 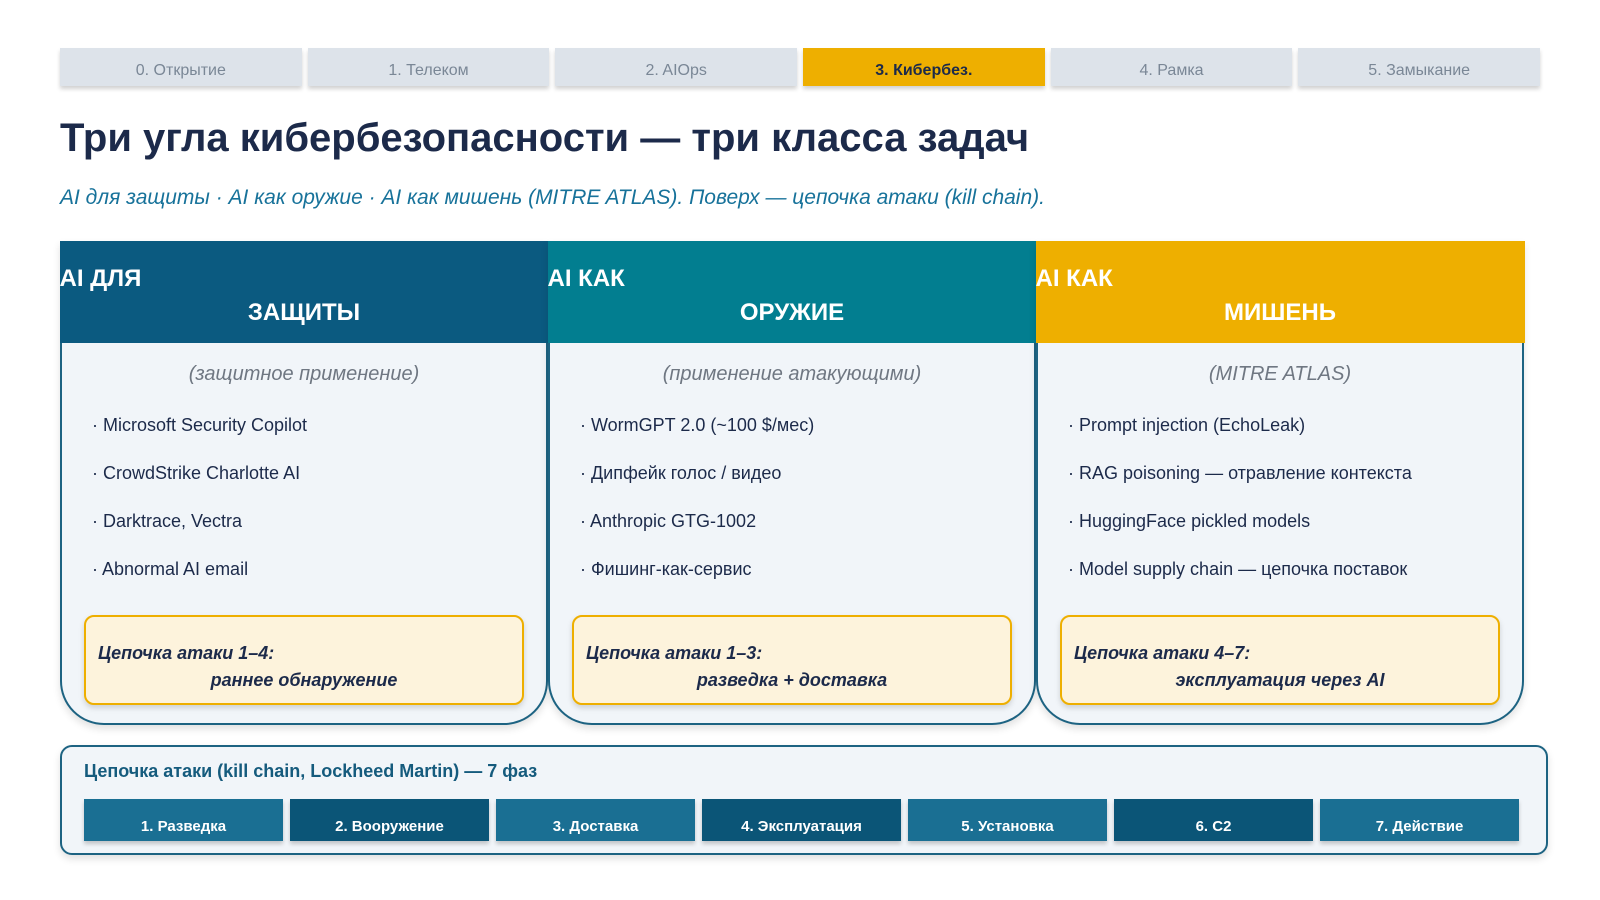 I want to click on phase-c2: 6. C2, so click(x=1213, y=820).